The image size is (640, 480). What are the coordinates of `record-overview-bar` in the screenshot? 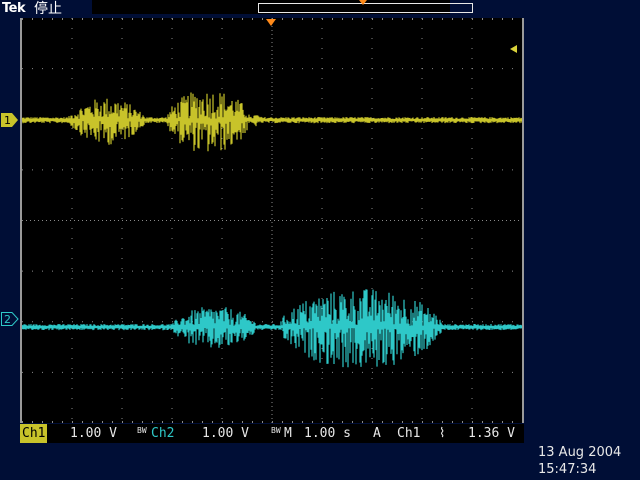 It's located at (282, 7).